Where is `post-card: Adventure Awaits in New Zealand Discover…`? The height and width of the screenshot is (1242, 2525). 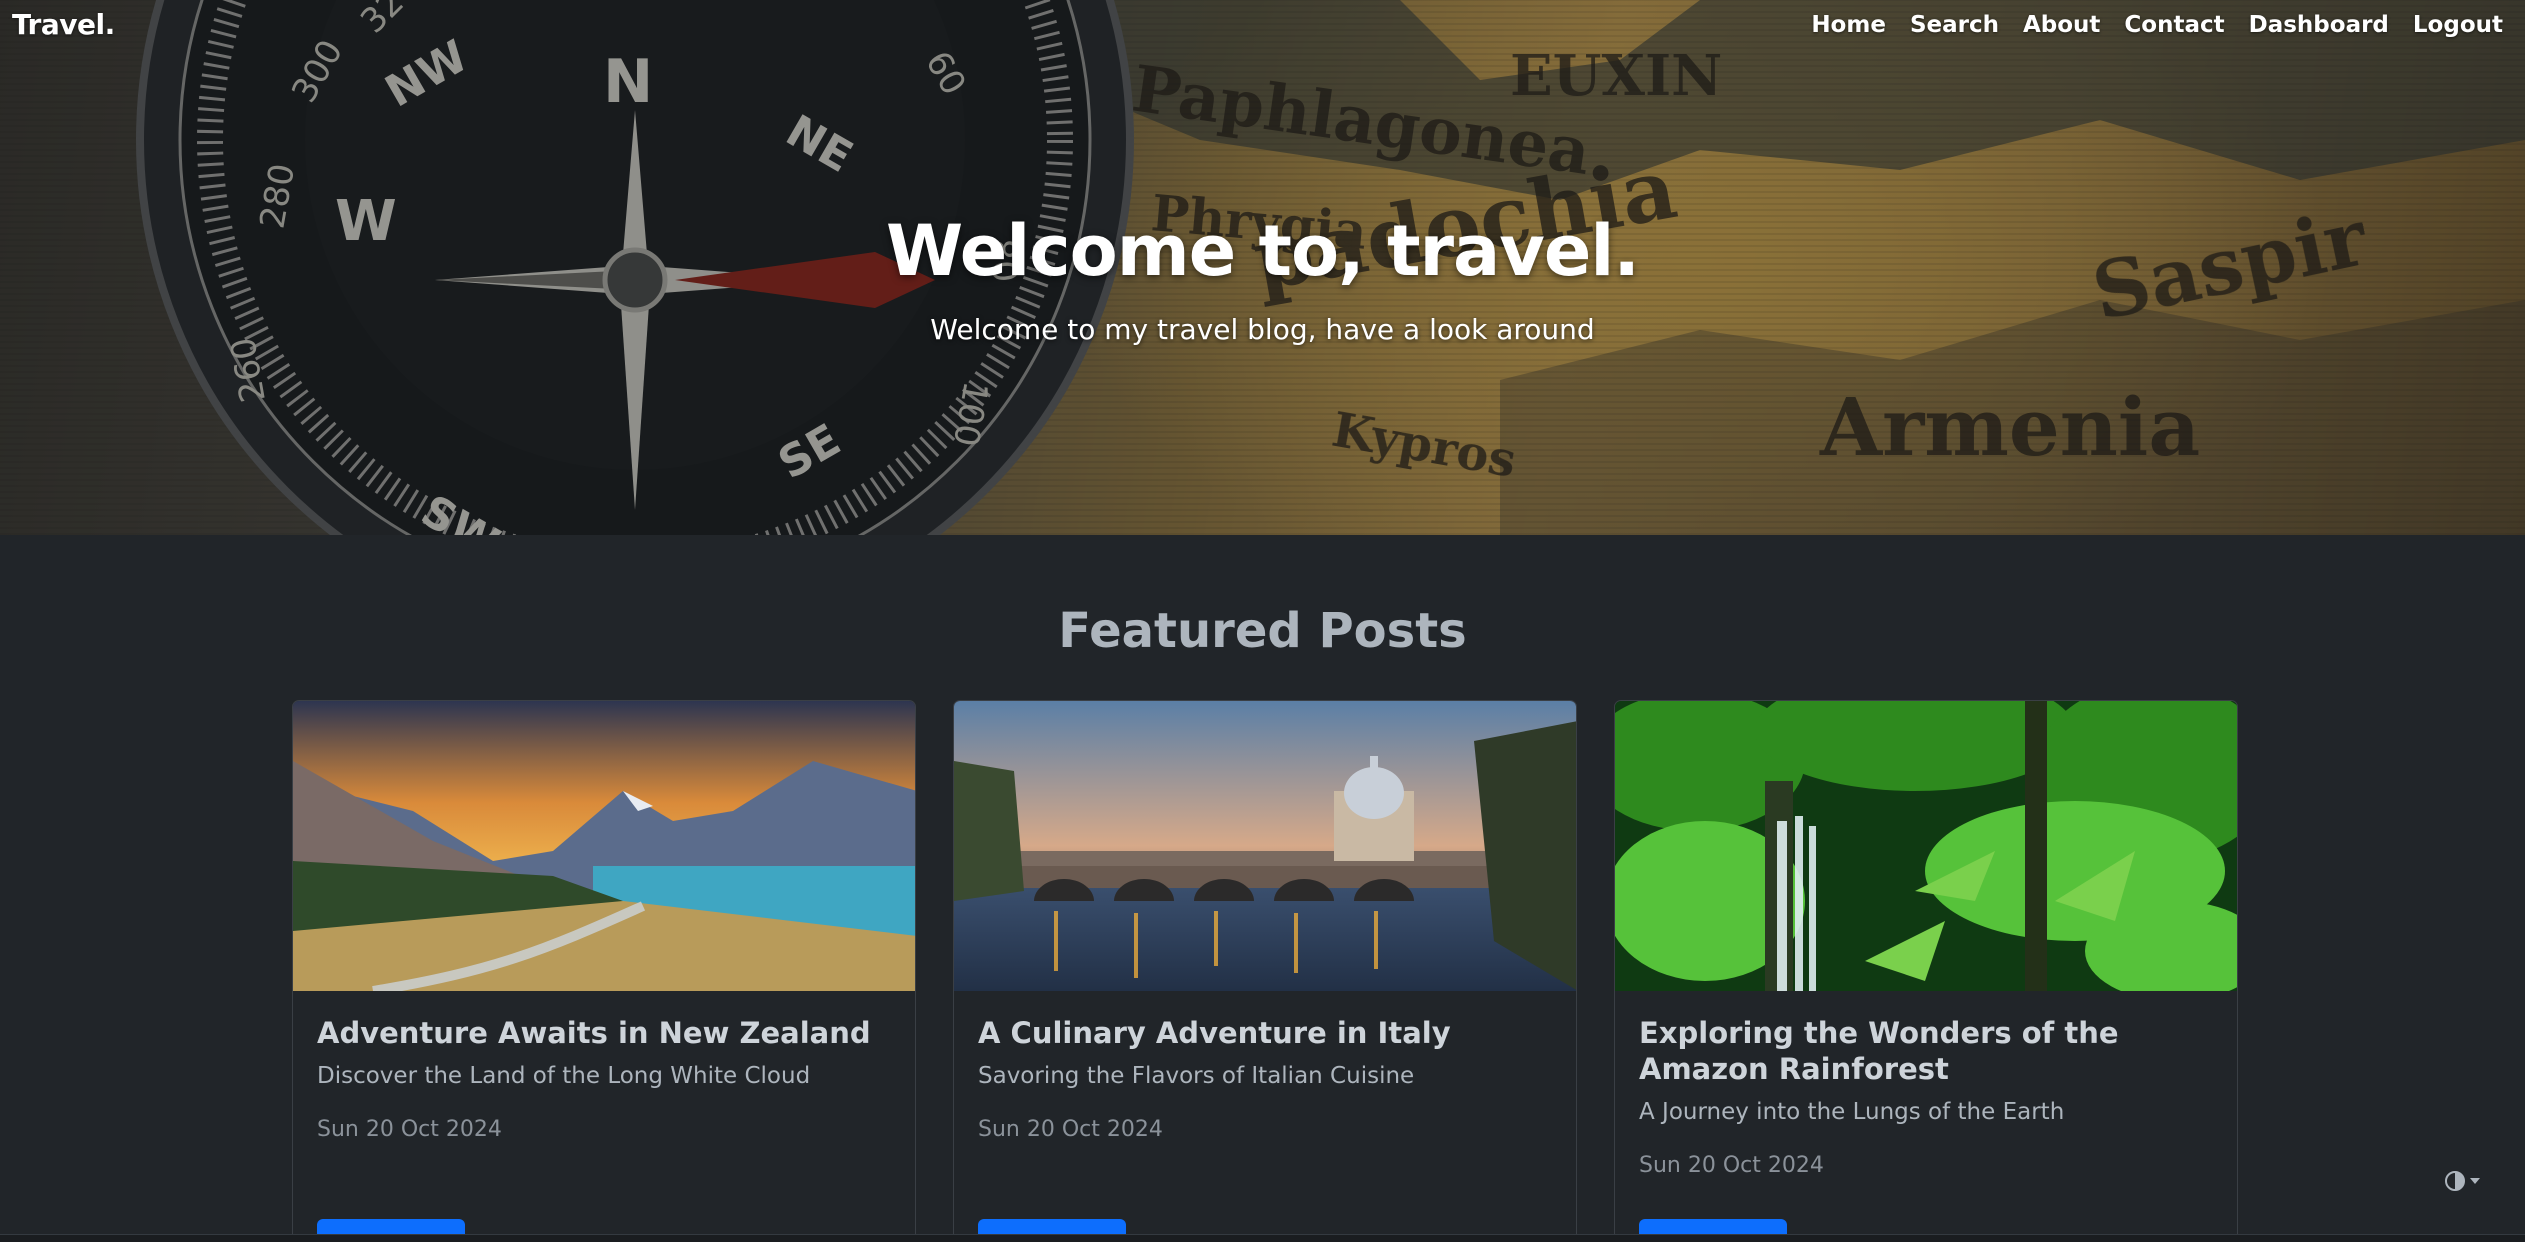 post-card: Adventure Awaits in New Zealand Discover… is located at coordinates (604, 971).